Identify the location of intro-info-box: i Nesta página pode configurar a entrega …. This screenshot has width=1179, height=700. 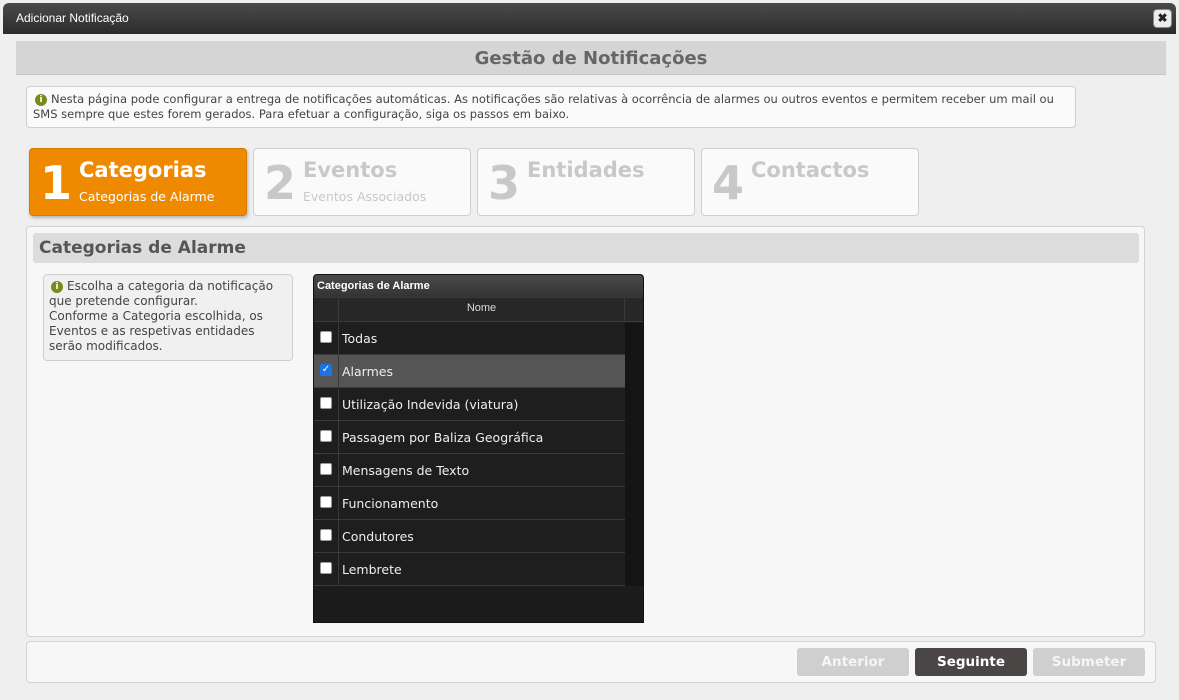
(551, 107).